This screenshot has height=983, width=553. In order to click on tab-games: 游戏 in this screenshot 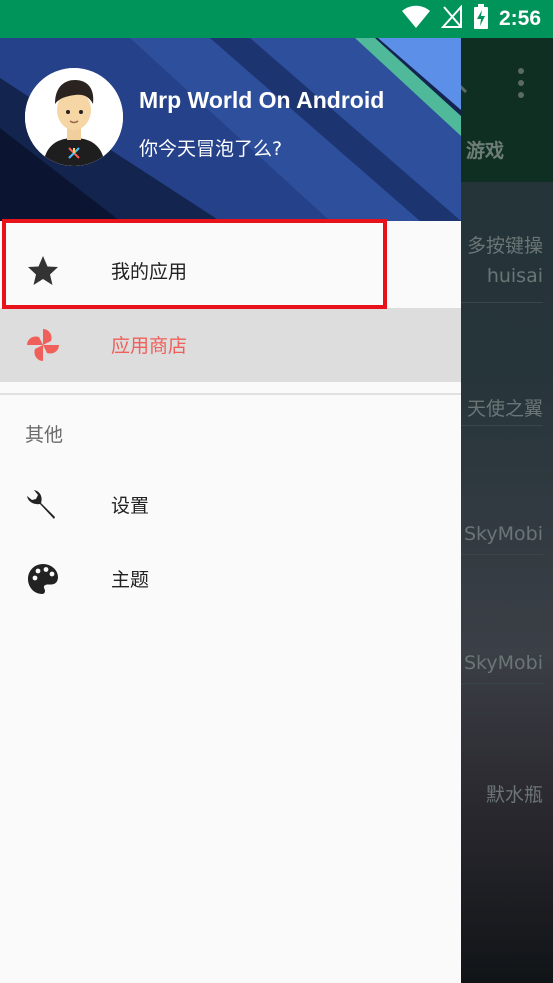, I will do `click(485, 149)`.